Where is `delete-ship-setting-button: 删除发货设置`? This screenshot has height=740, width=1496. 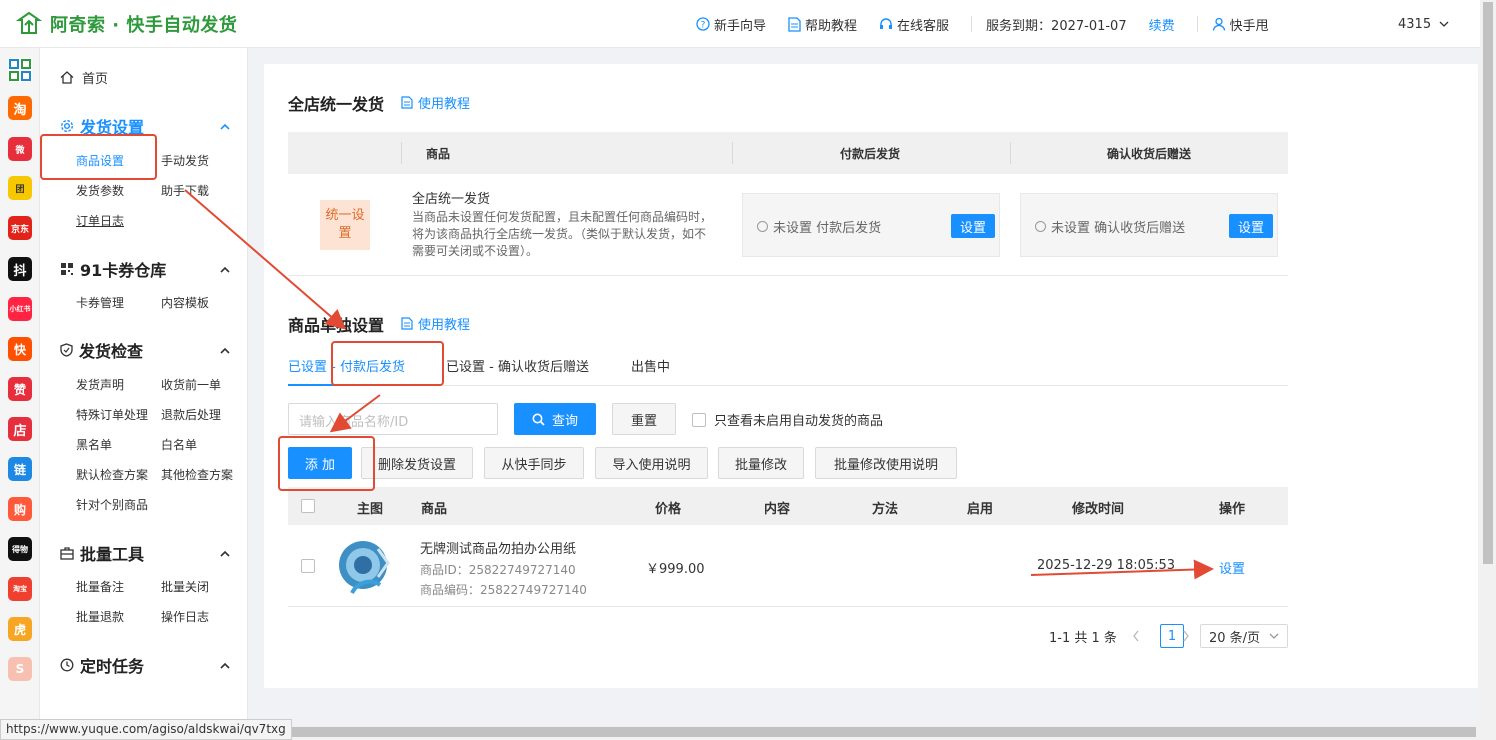
delete-ship-setting-button: 删除发货设置 is located at coordinates (417, 463).